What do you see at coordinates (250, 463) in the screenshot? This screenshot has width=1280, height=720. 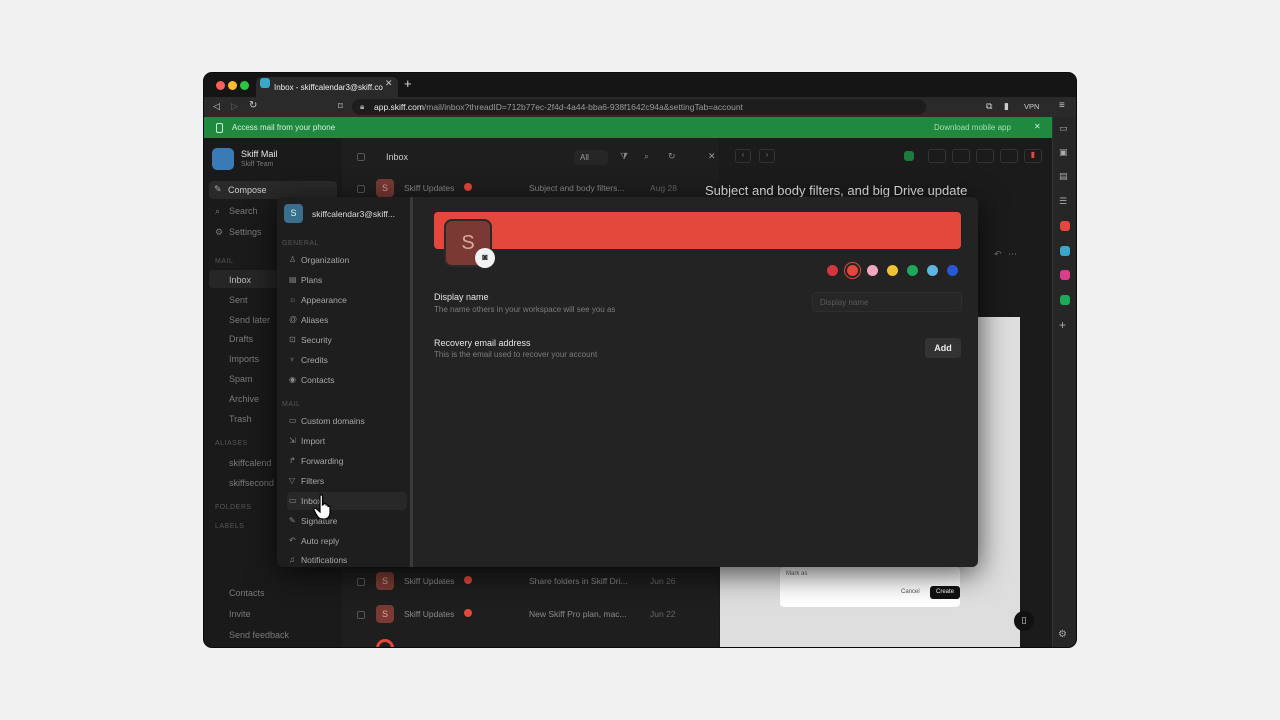 I see `alias-item: skiffcalend` at bounding box center [250, 463].